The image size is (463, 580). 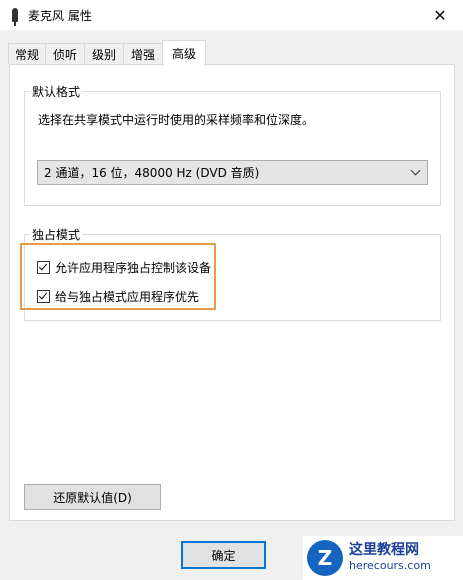 I want to click on watermark-logo-icon: Z, so click(x=325, y=558).